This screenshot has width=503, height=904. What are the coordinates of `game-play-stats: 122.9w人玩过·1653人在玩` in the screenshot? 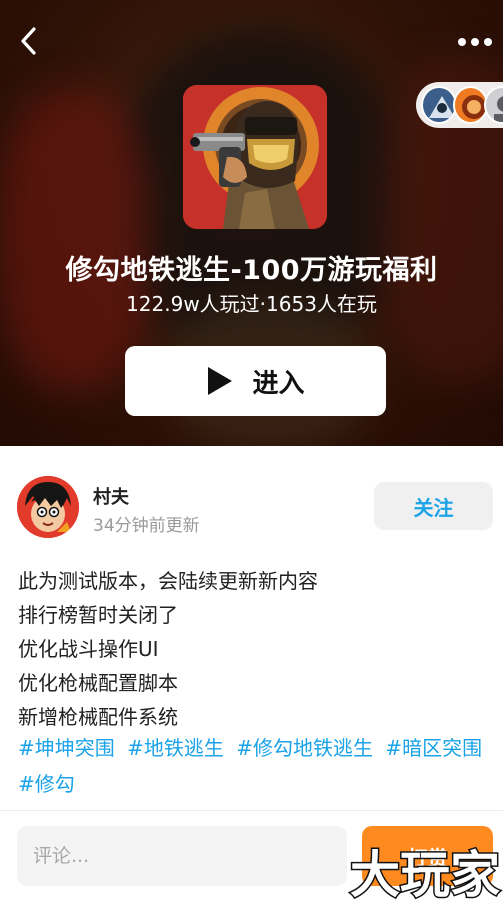 It's located at (251, 304).